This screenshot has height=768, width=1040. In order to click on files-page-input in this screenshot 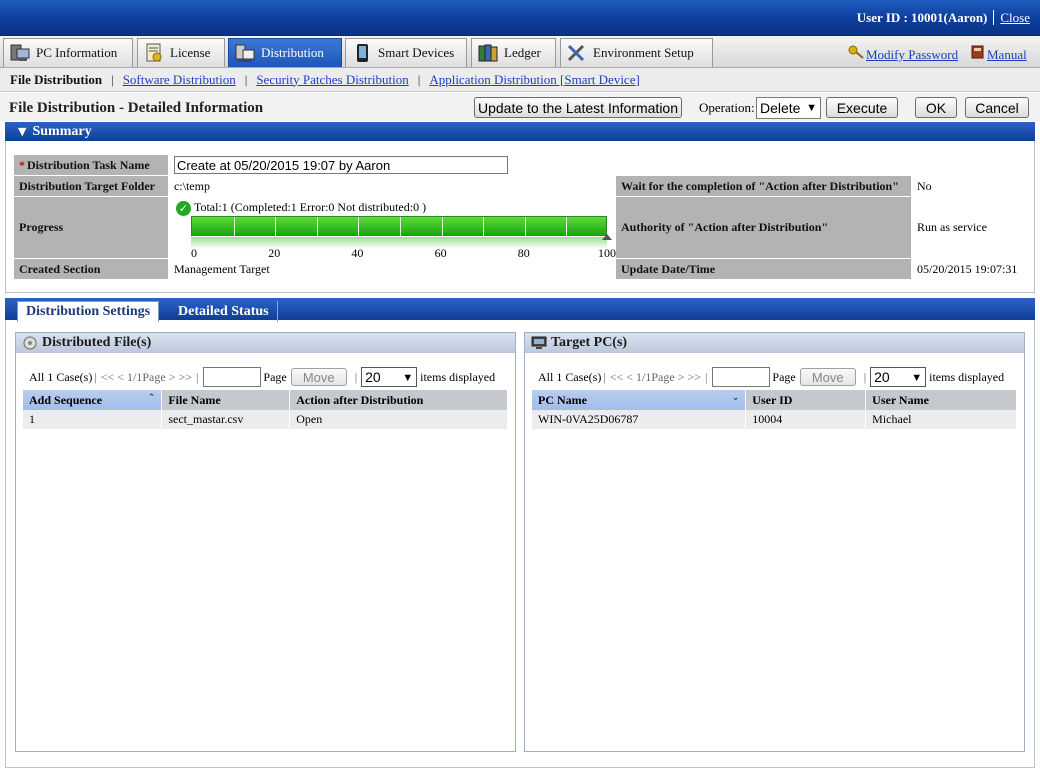, I will do `click(232, 377)`.